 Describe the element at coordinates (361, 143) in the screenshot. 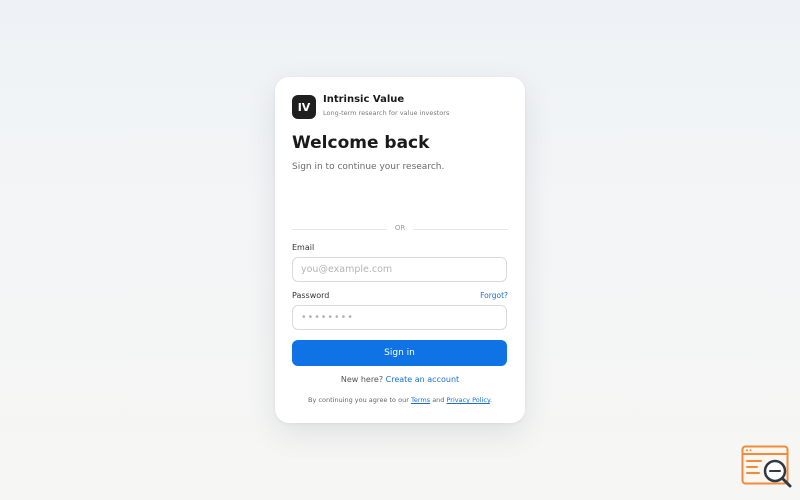

I see `page-title: Welcome back` at that location.